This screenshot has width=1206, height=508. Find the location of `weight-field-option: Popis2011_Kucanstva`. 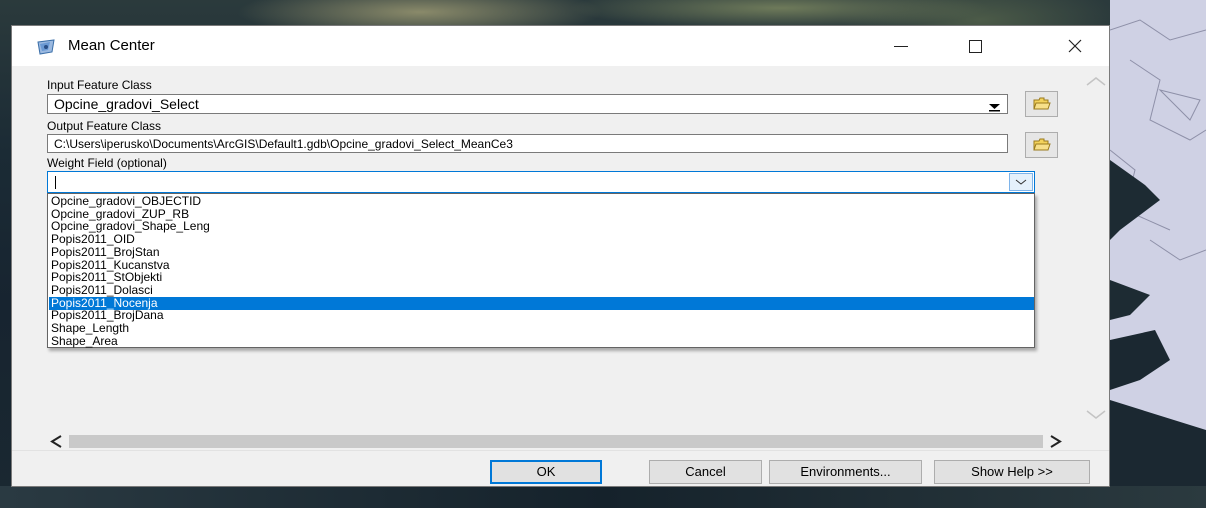

weight-field-option: Popis2011_Kucanstva is located at coordinates (541, 265).